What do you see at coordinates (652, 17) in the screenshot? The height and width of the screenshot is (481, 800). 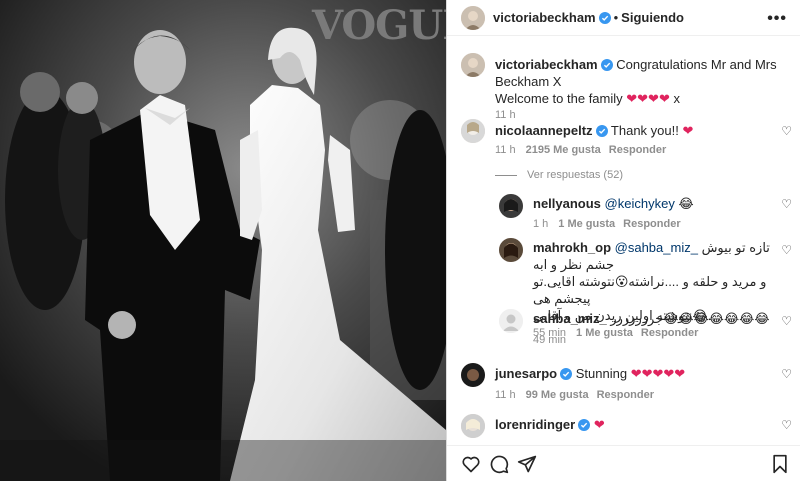 I see `following-button: Siguiendo` at bounding box center [652, 17].